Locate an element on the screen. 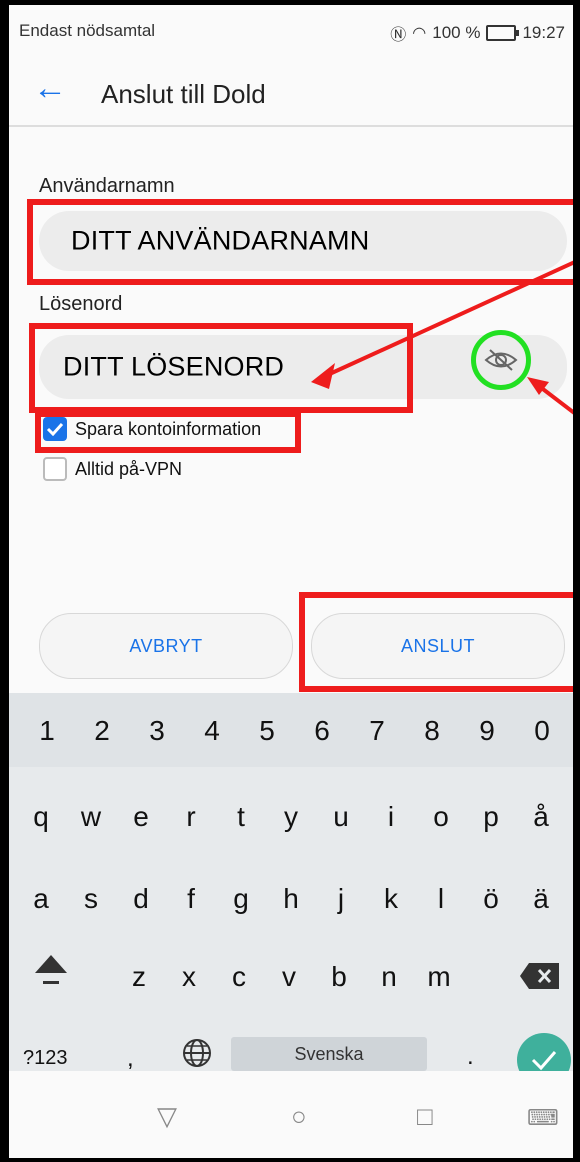  shift-icon is located at coordinates (51, 969).